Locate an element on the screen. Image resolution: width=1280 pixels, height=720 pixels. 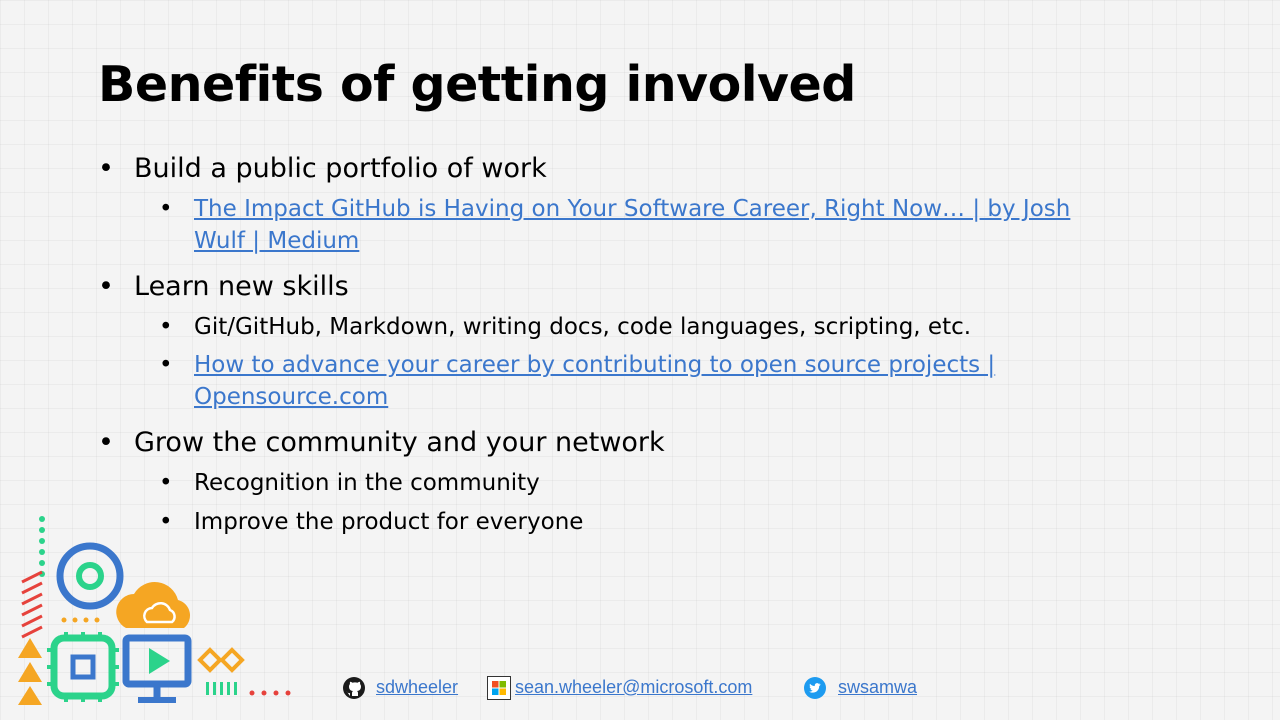
green-dotted-line-decoration is located at coordinates (42, 546).